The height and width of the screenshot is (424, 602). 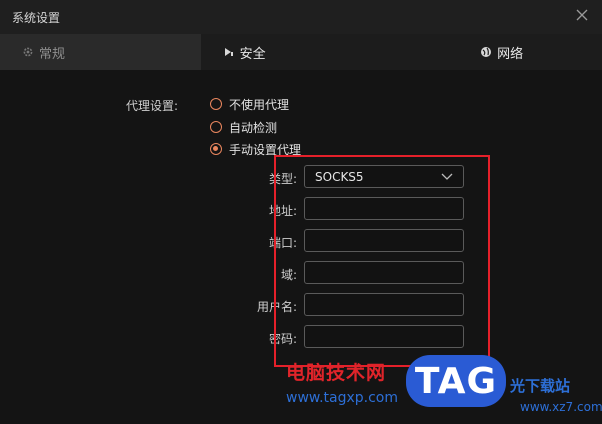 What do you see at coordinates (152, 106) in the screenshot?
I see `proxy-section-label: 代理设置:` at bounding box center [152, 106].